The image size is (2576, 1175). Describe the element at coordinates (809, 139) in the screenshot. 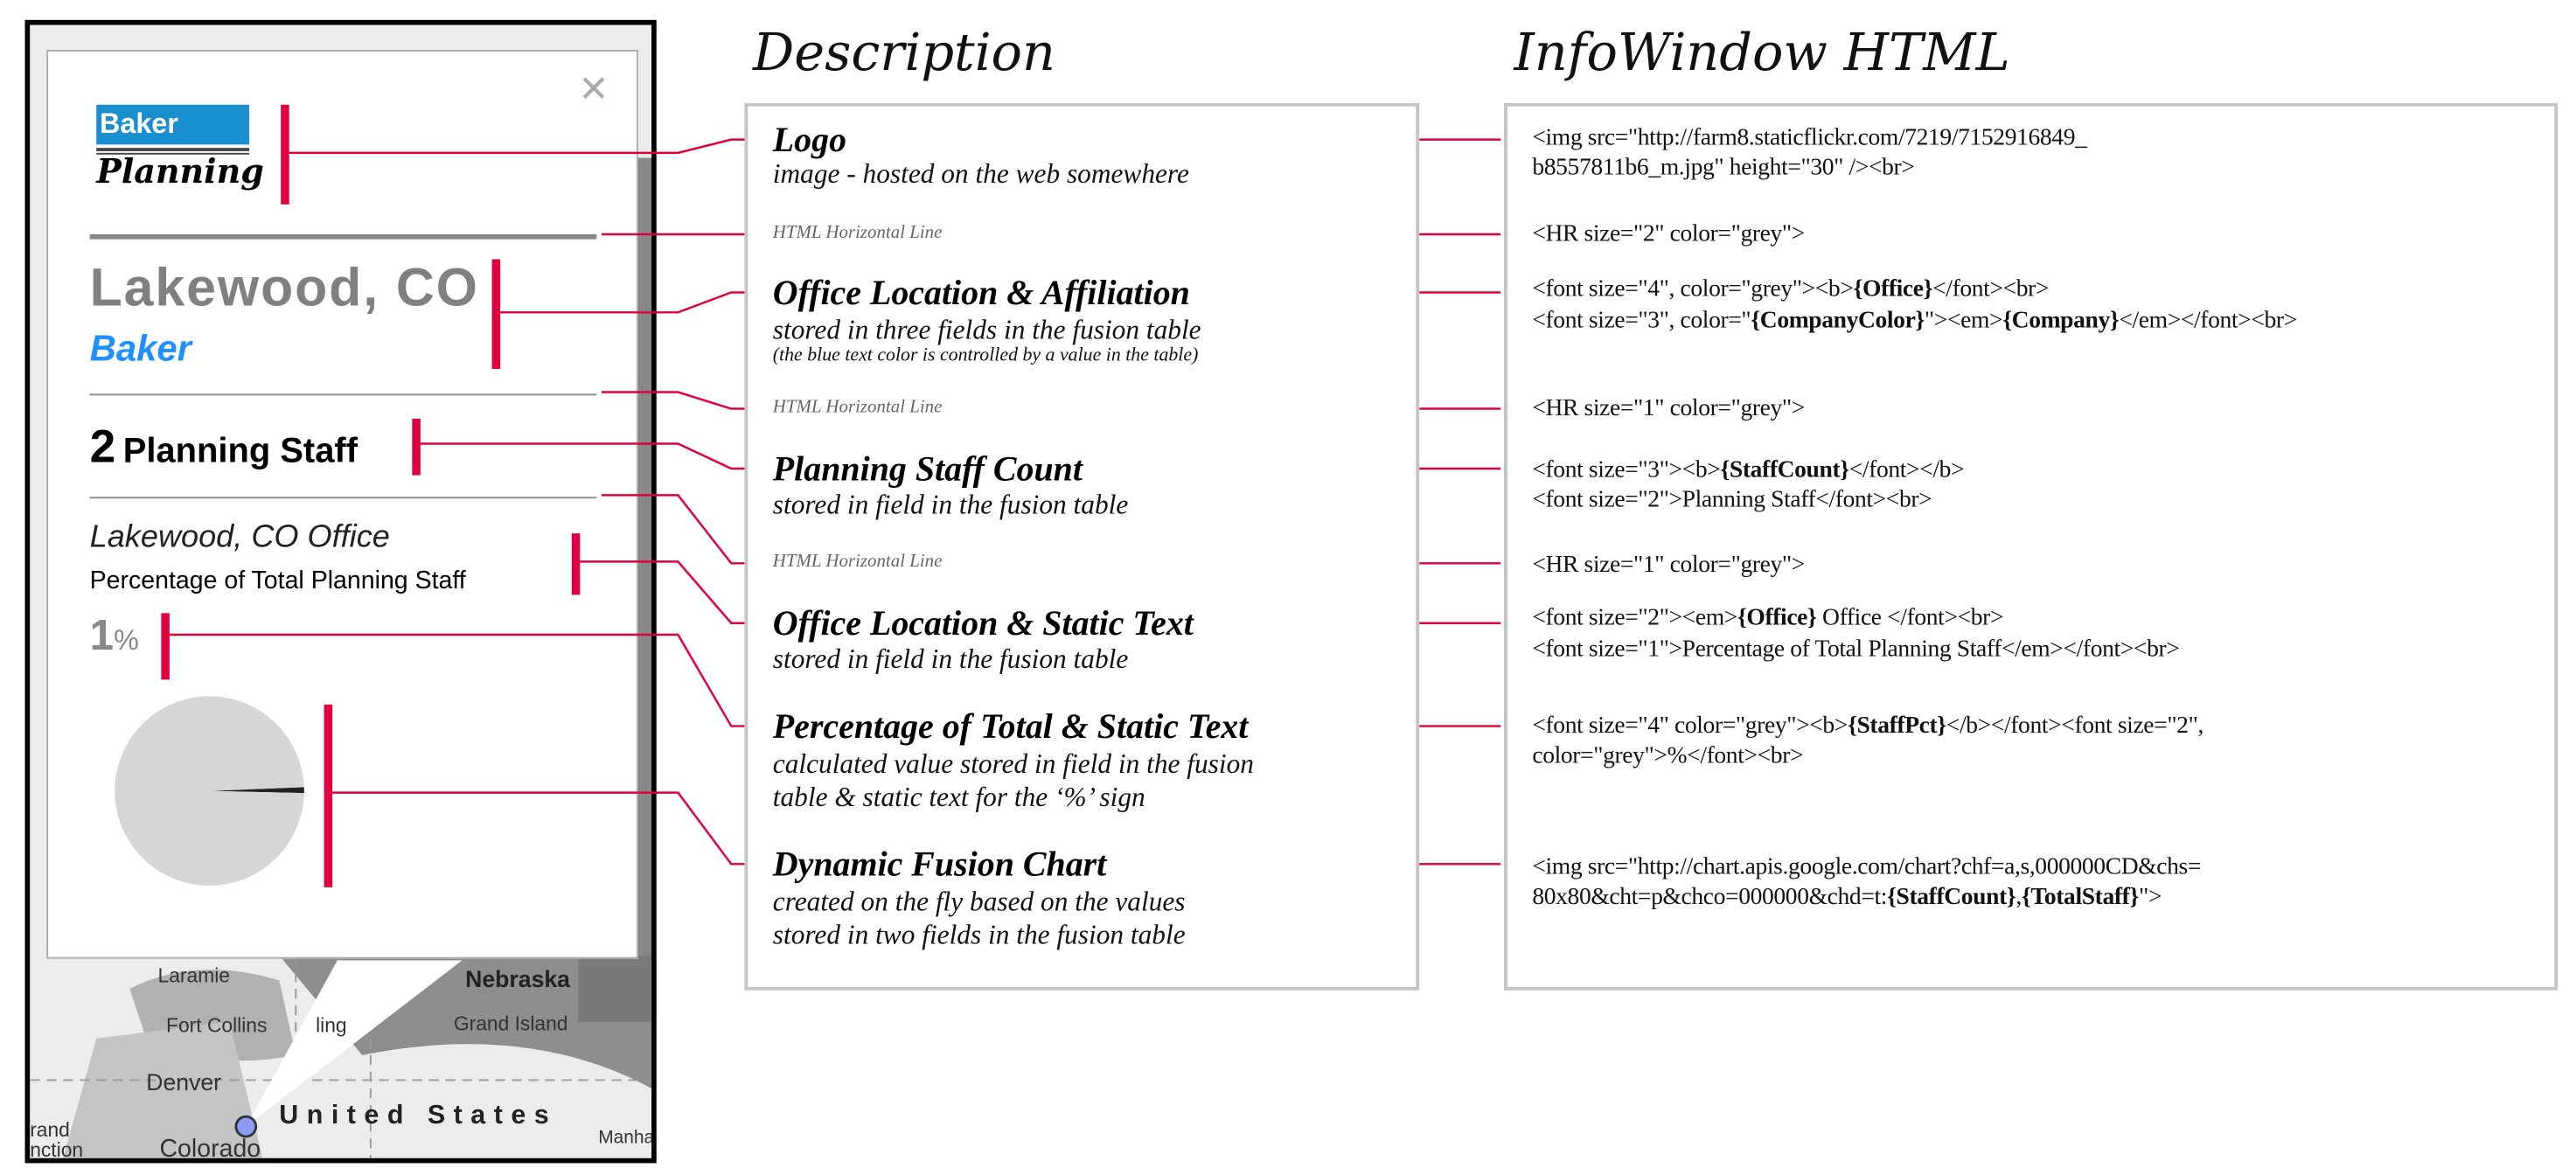

I see `item-heading: Logo` at that location.